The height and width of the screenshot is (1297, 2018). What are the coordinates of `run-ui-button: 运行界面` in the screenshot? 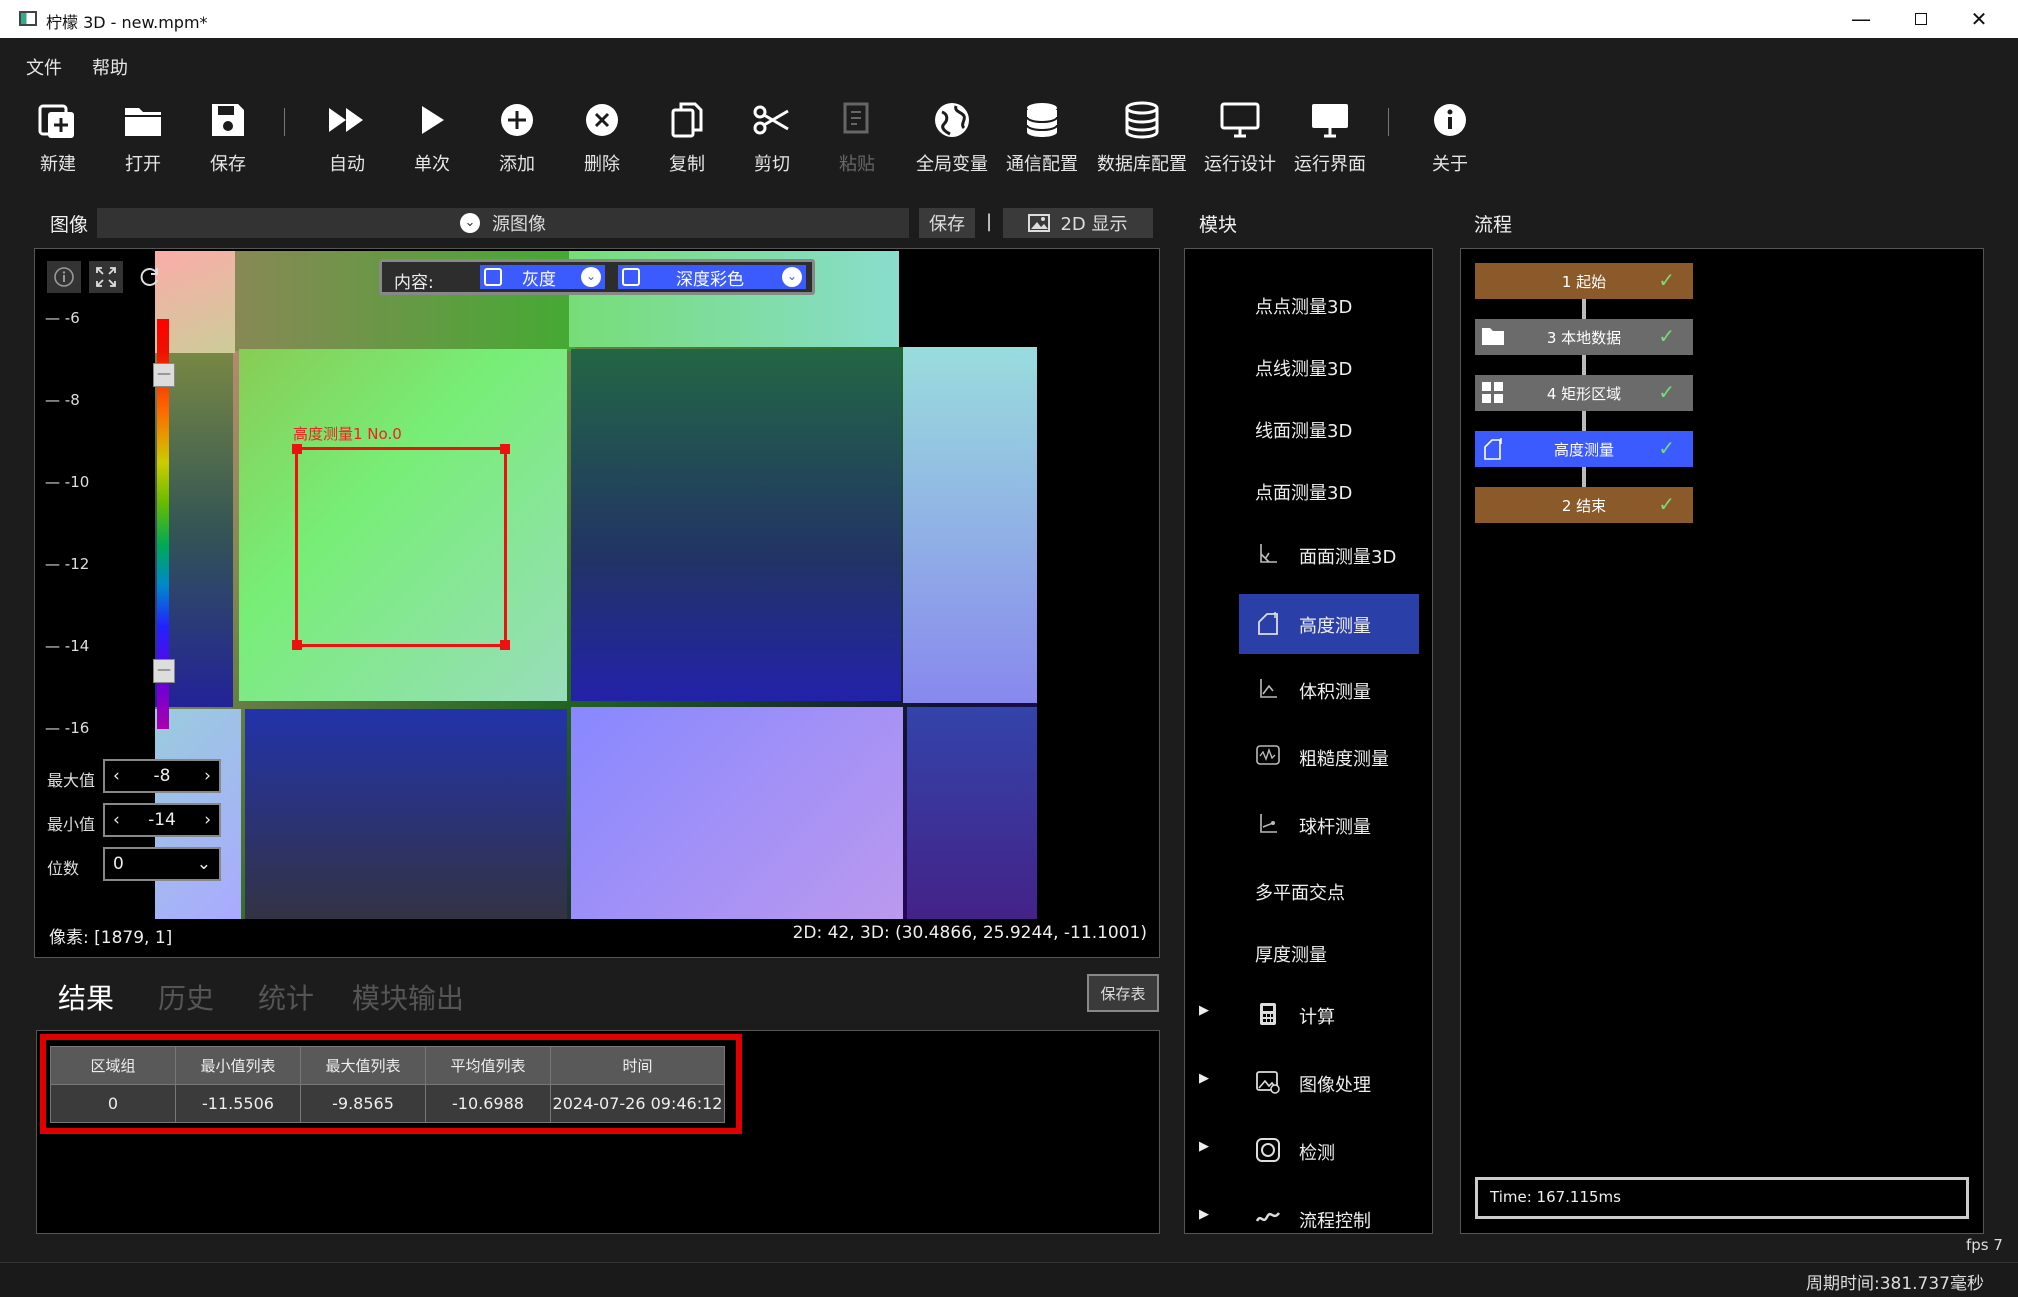 It's located at (1330, 140).